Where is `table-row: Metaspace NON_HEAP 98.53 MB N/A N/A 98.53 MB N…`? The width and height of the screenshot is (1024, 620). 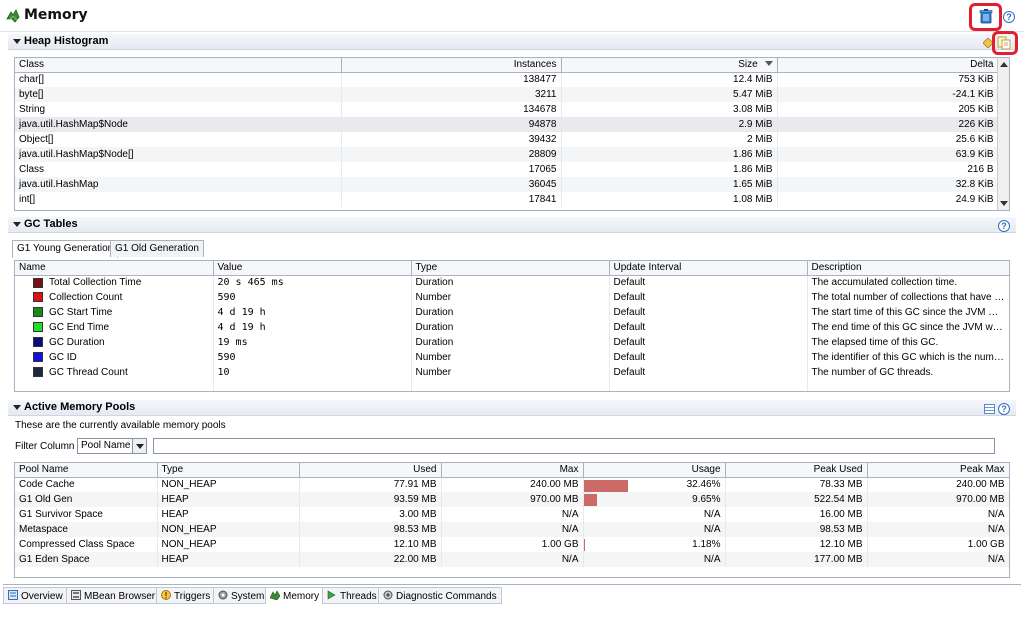 table-row: Metaspace NON_HEAP 98.53 MB N/A N/A 98.53 MB N… is located at coordinates (512, 529).